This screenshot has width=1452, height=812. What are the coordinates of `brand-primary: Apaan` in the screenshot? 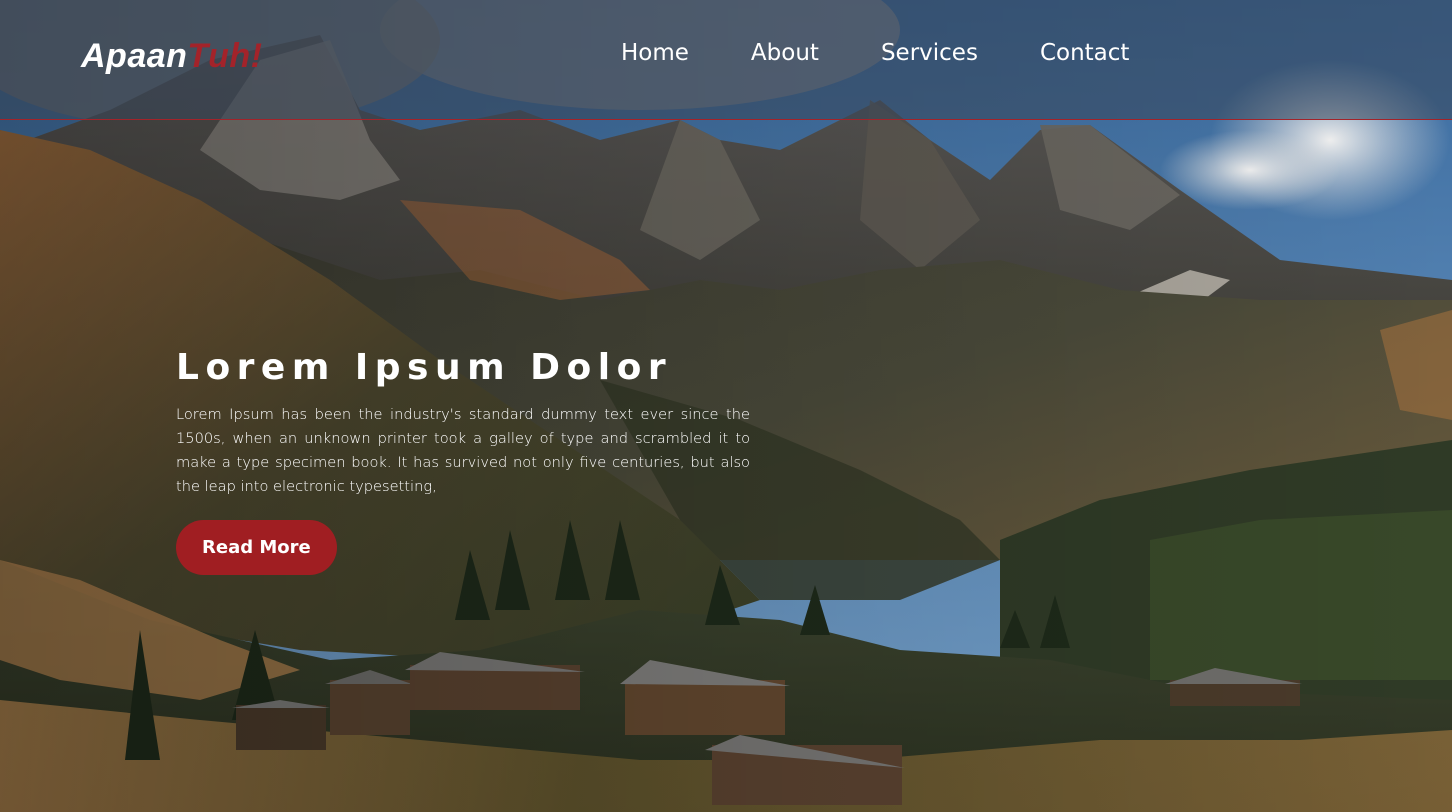 It's located at (134, 56).